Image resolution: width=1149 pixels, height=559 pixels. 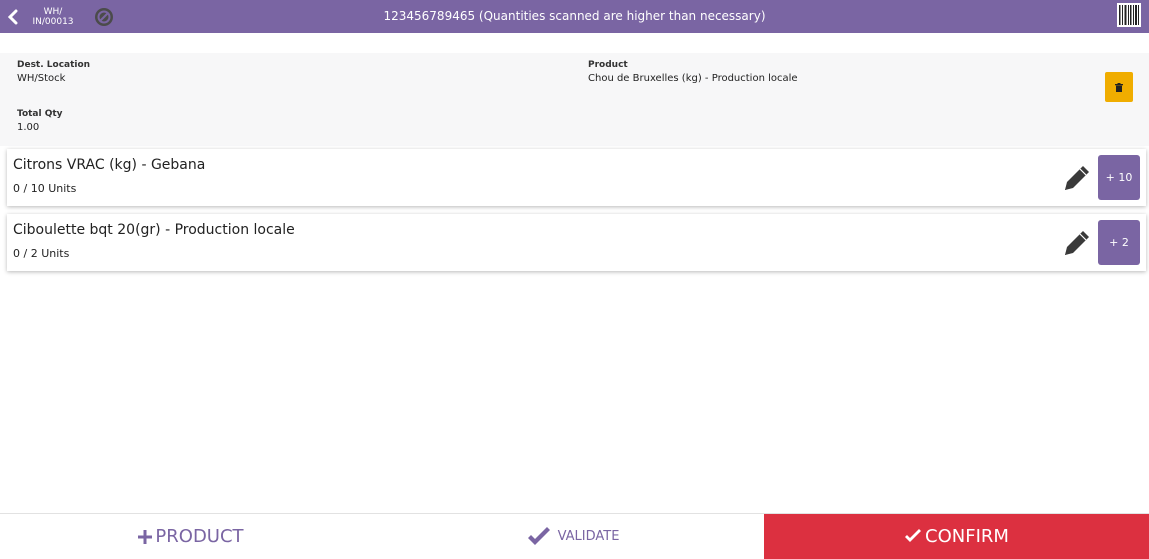 I want to click on increment-quantity-button: + 2, so click(x=1119, y=242).